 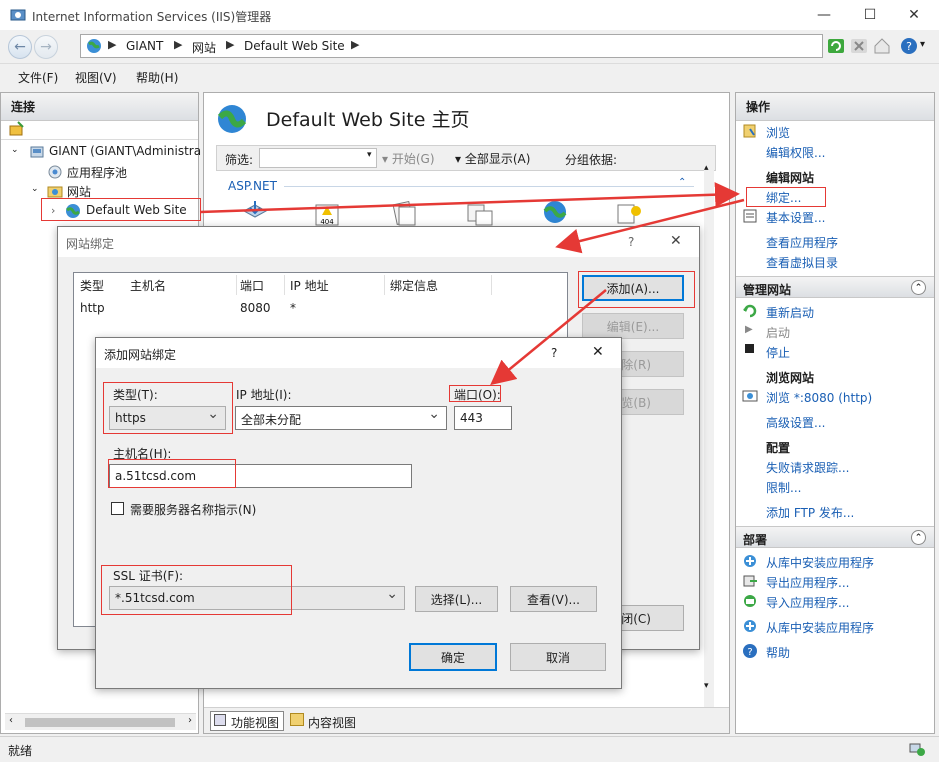 I want to click on filter-dropdown-icon: ▾, so click(x=369, y=155).